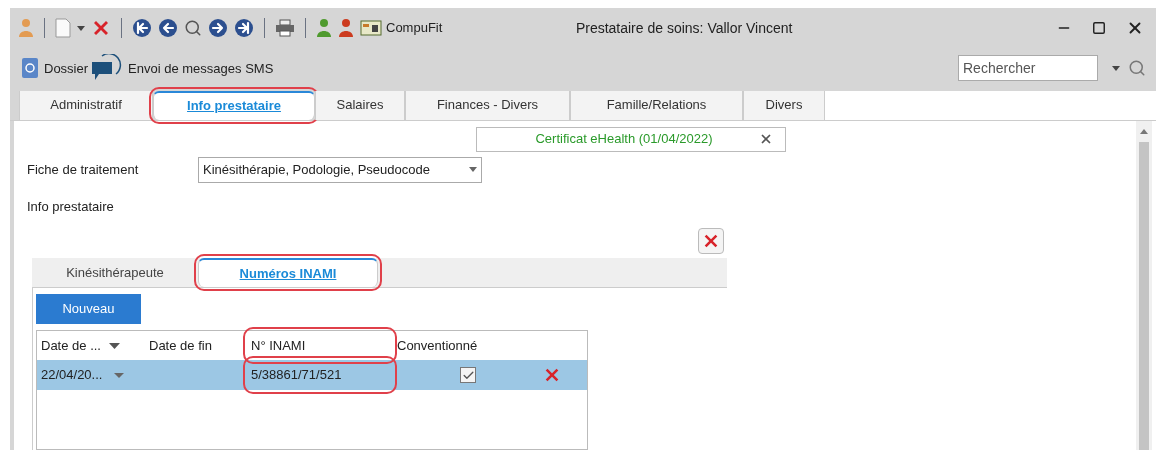 This screenshot has width=1156, height=450. I want to click on search-field: Rechercher, so click(1028, 68).